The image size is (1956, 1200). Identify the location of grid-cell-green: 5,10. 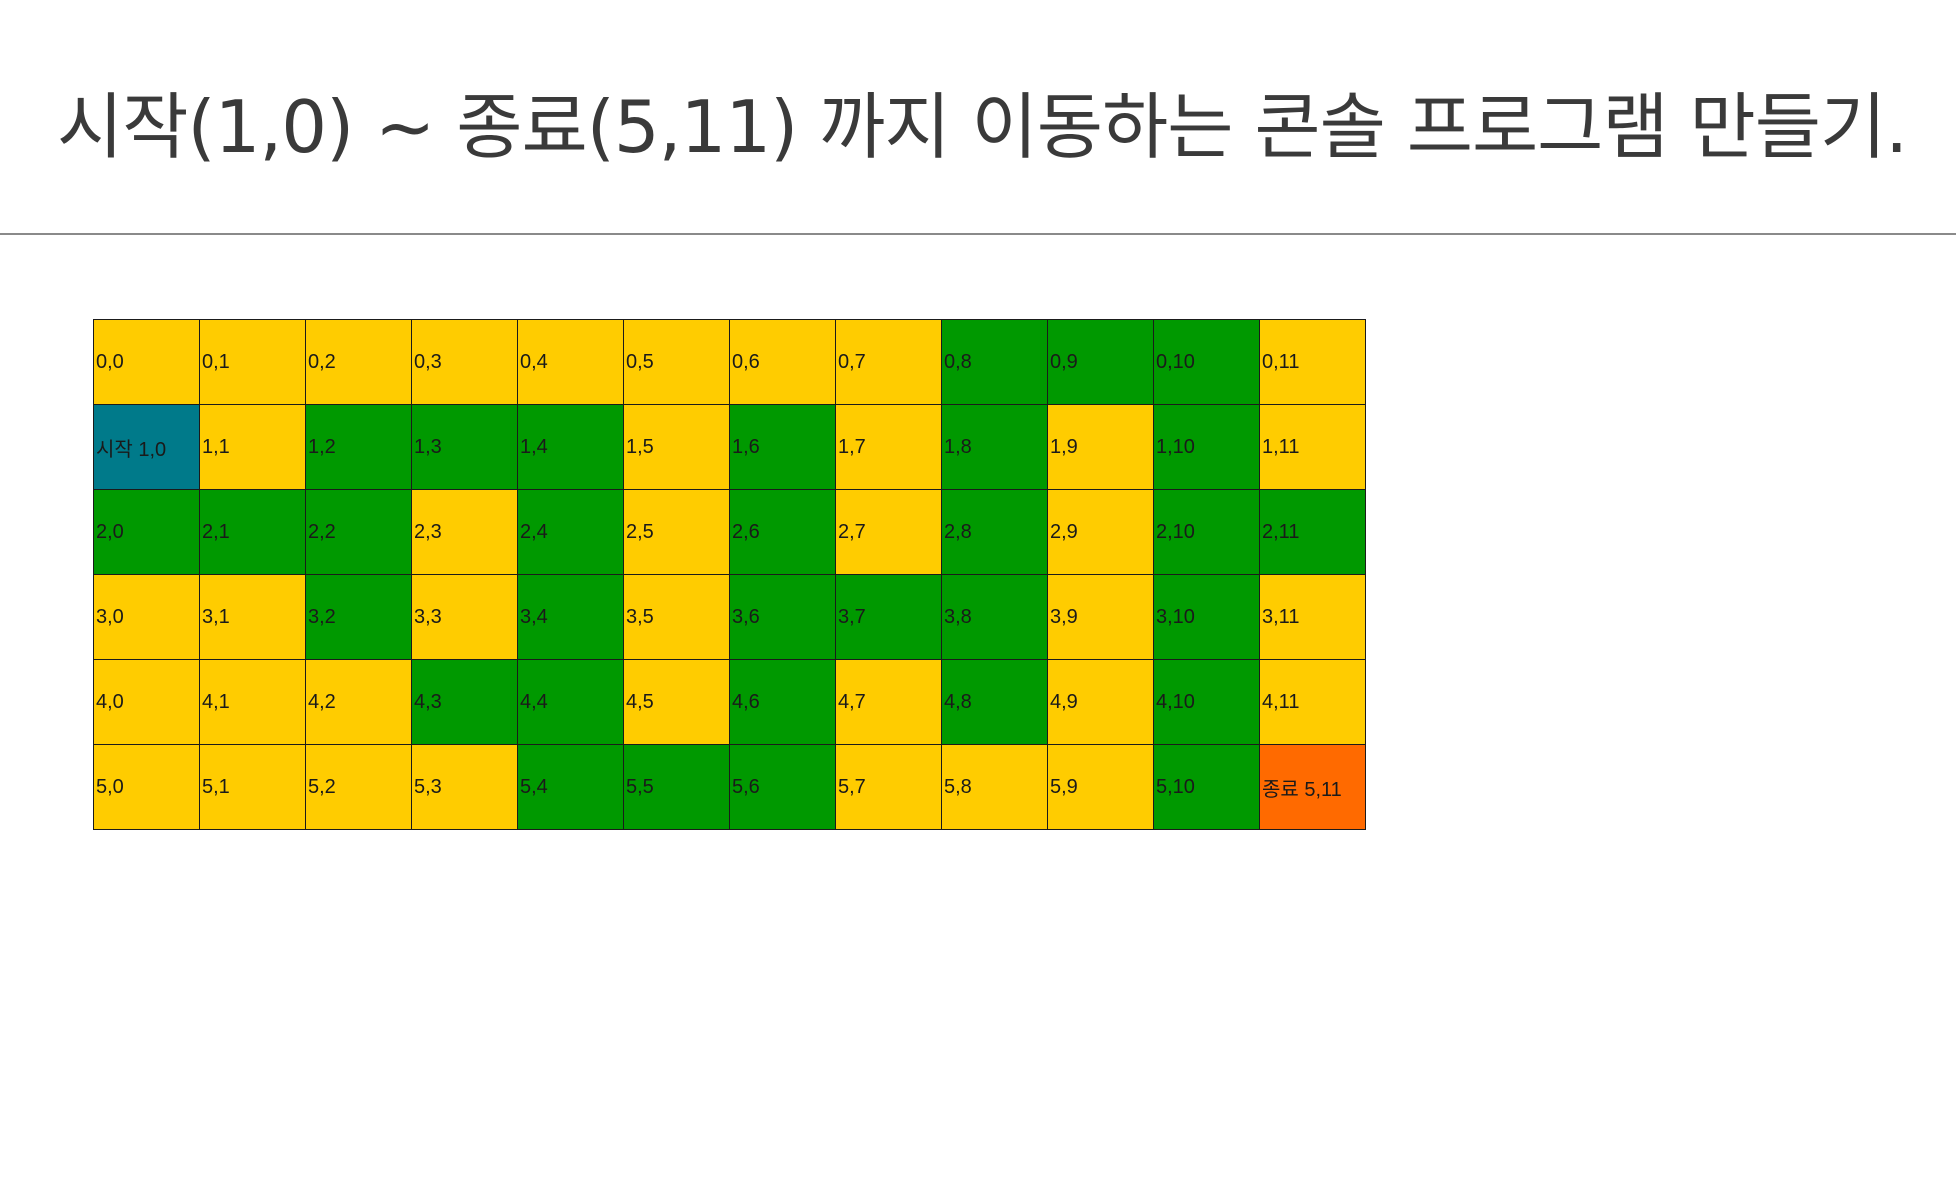
(1206, 787).